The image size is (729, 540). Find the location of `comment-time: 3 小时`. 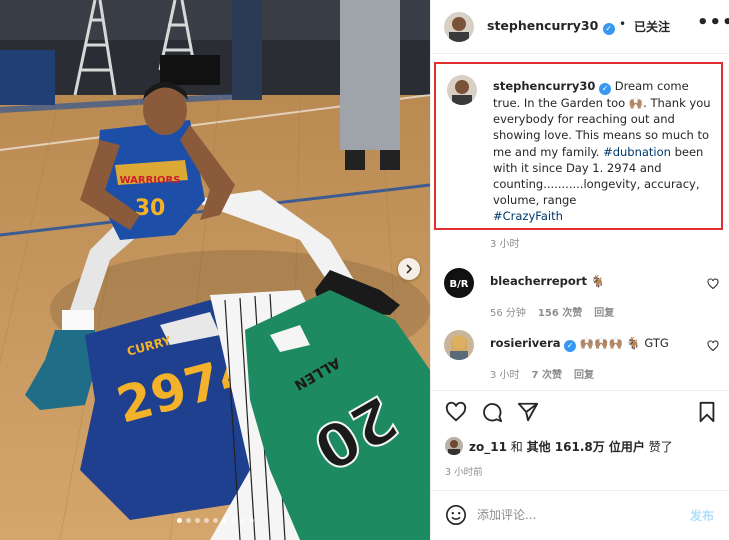

comment-time: 3 小时 is located at coordinates (505, 375).